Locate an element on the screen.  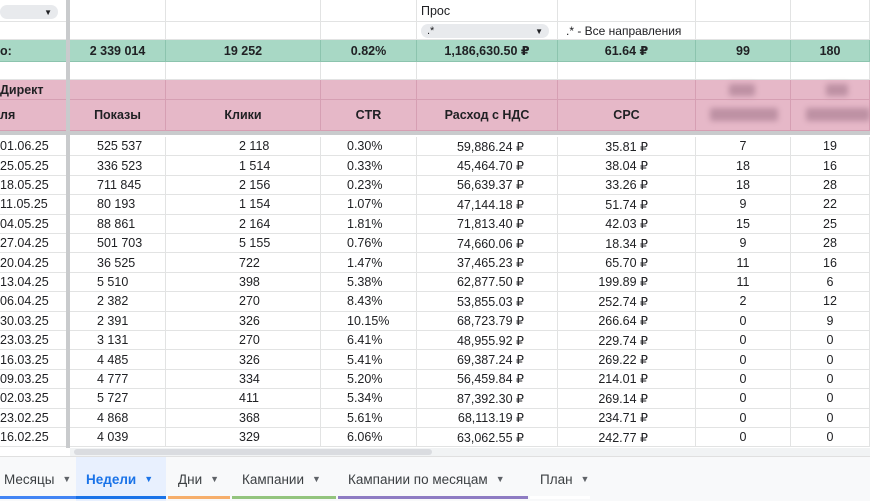
table-cell: 411 is located at coordinates (243, 399).